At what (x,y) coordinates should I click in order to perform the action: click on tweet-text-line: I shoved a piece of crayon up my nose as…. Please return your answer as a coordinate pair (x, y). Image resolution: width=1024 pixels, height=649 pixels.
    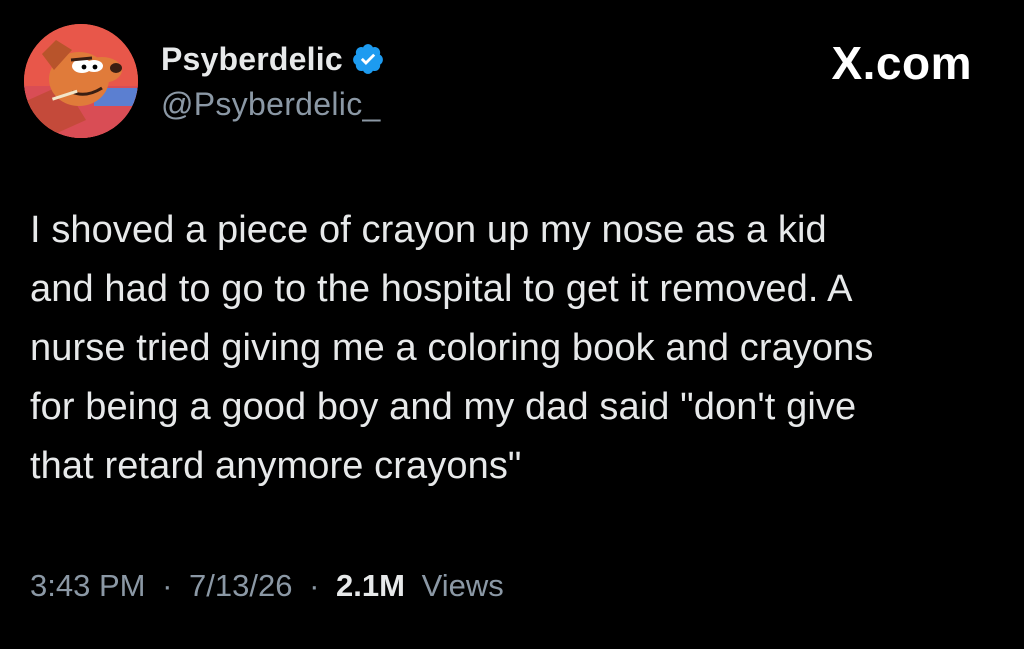
    Looking at the image, I should click on (428, 230).